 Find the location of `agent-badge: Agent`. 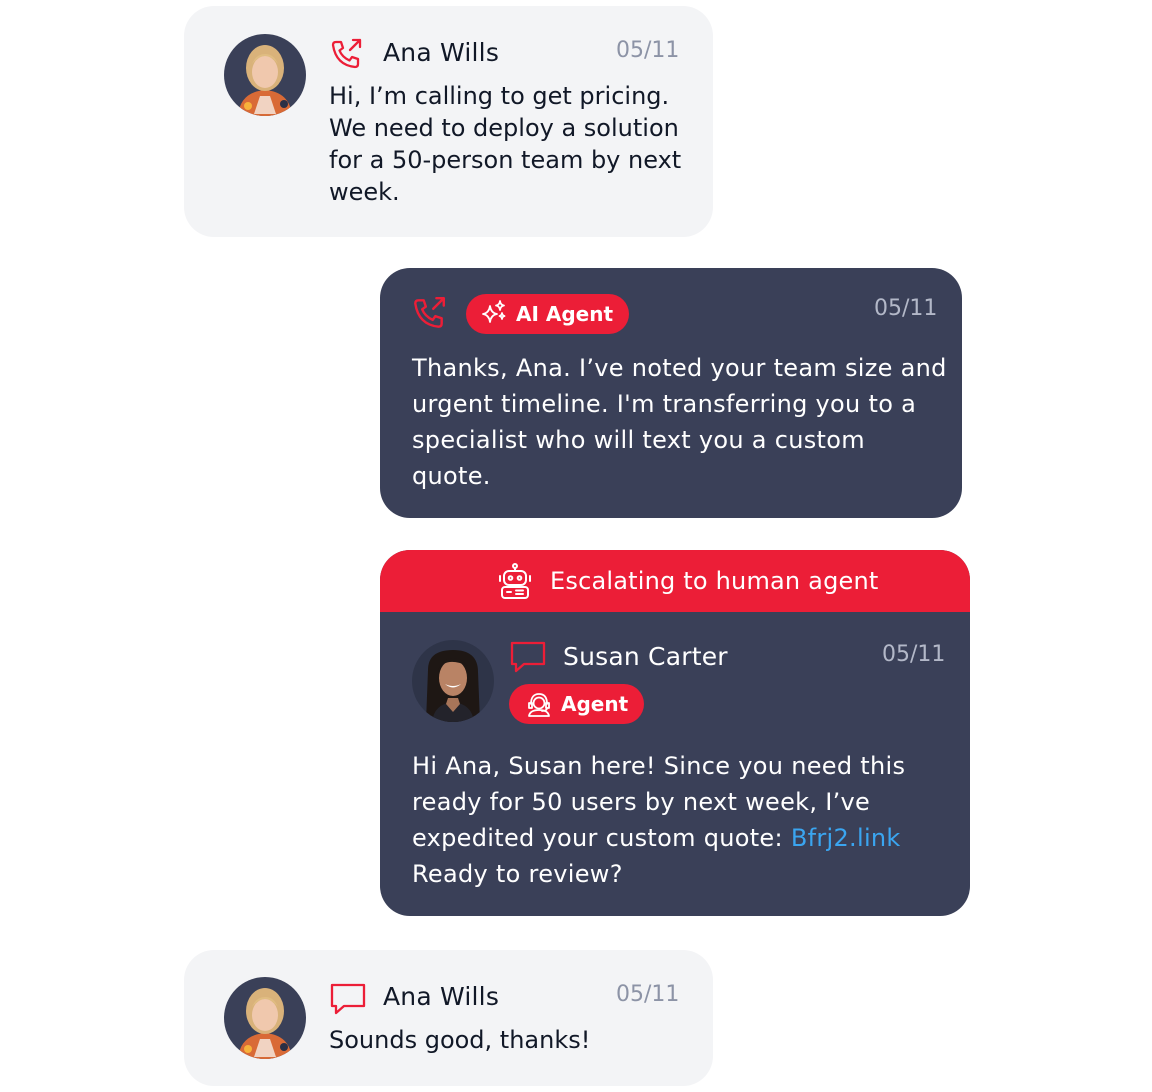

agent-badge: Agent is located at coordinates (577, 704).